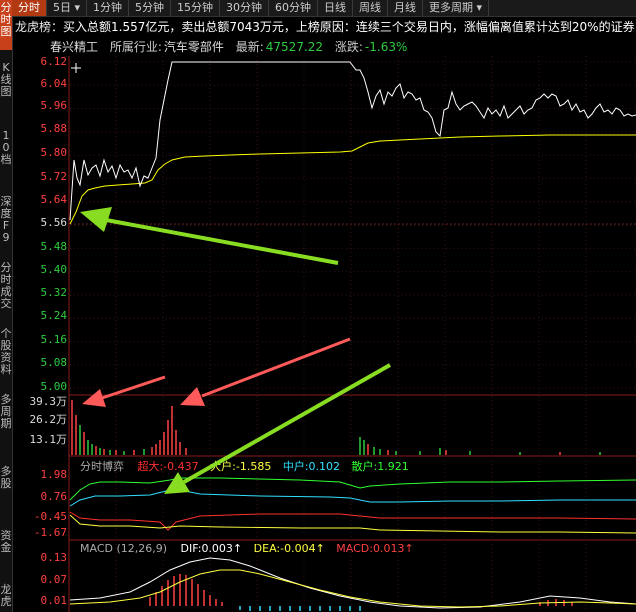 Image resolution: width=636 pixels, height=612 pixels. Describe the element at coordinates (336, 427) in the screenshot. I see `volume-bars` at that location.